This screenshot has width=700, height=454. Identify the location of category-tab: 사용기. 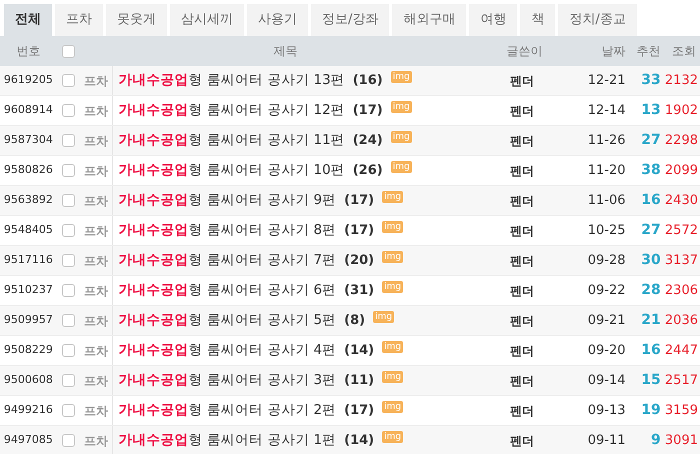
(277, 20).